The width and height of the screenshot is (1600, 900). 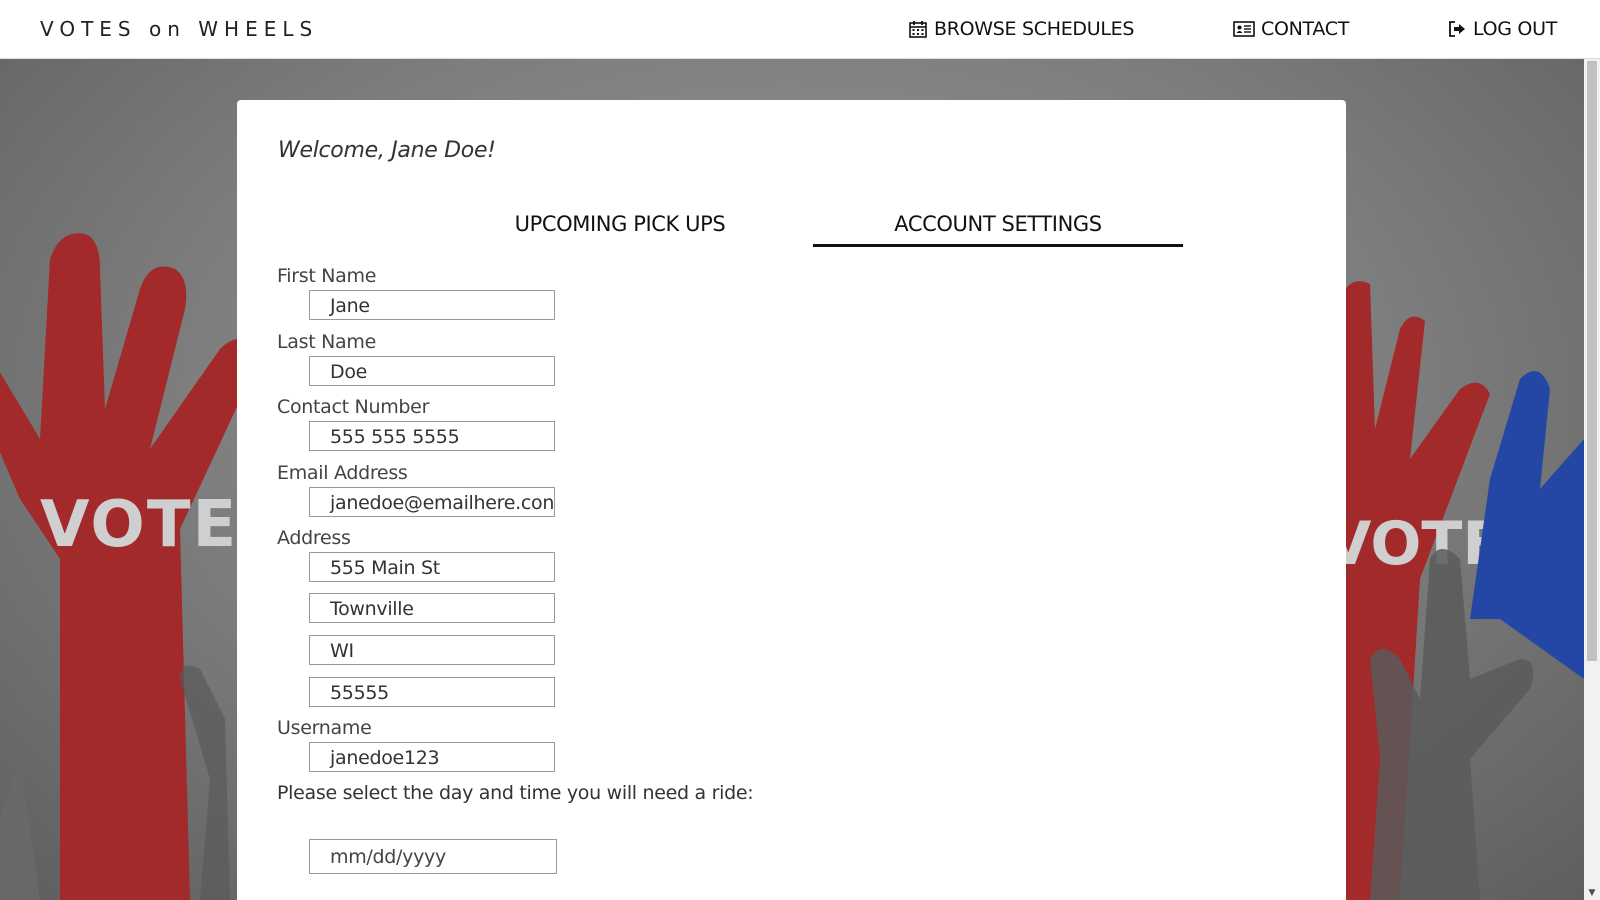 What do you see at coordinates (432, 502) in the screenshot?
I see `email-address-field: janedoe@emailhere.con` at bounding box center [432, 502].